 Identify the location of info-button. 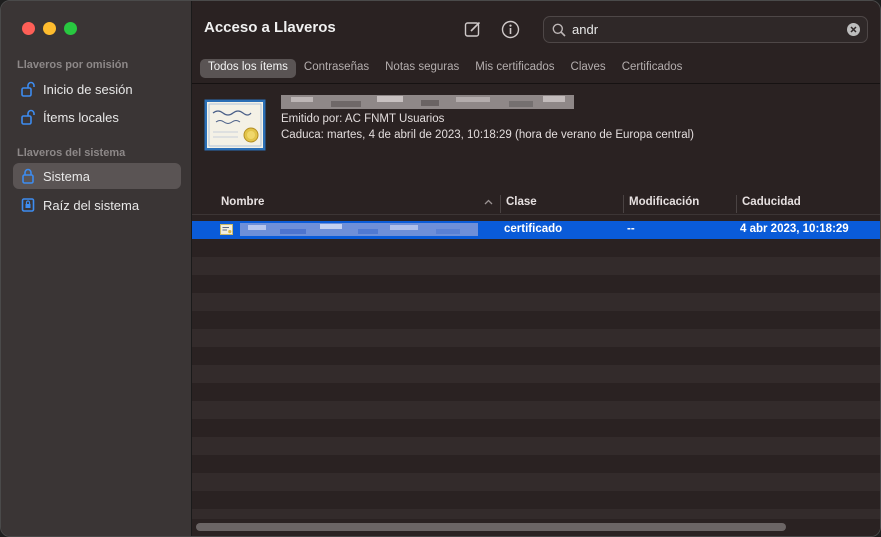
(510, 29).